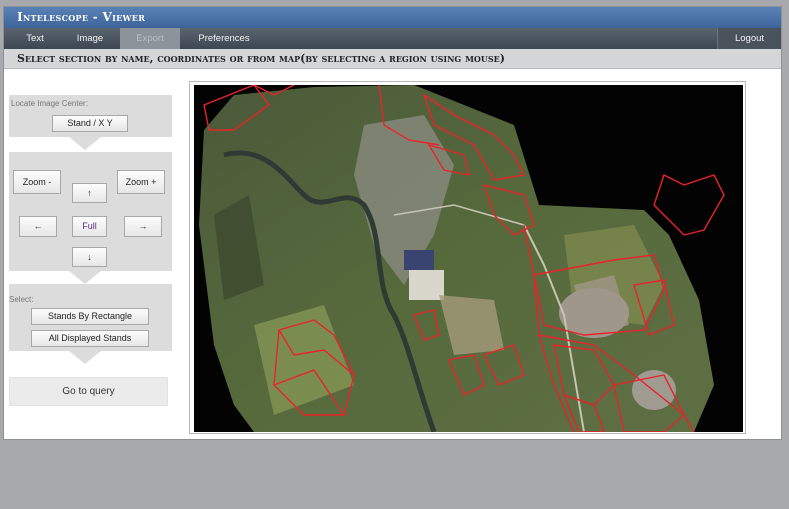  Describe the element at coordinates (37, 182) in the screenshot. I see `zoom-out-button: Zoom -` at that location.